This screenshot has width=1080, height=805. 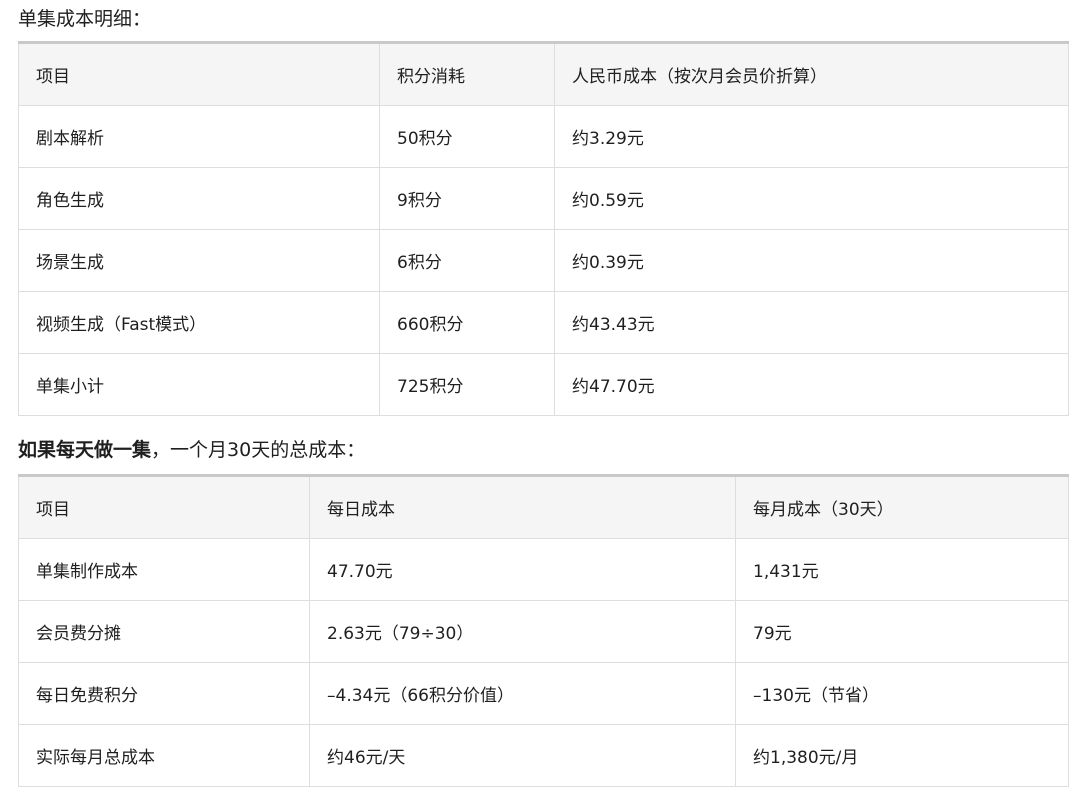 What do you see at coordinates (199, 384) in the screenshot?
I see `table-cell: 单集小计` at bounding box center [199, 384].